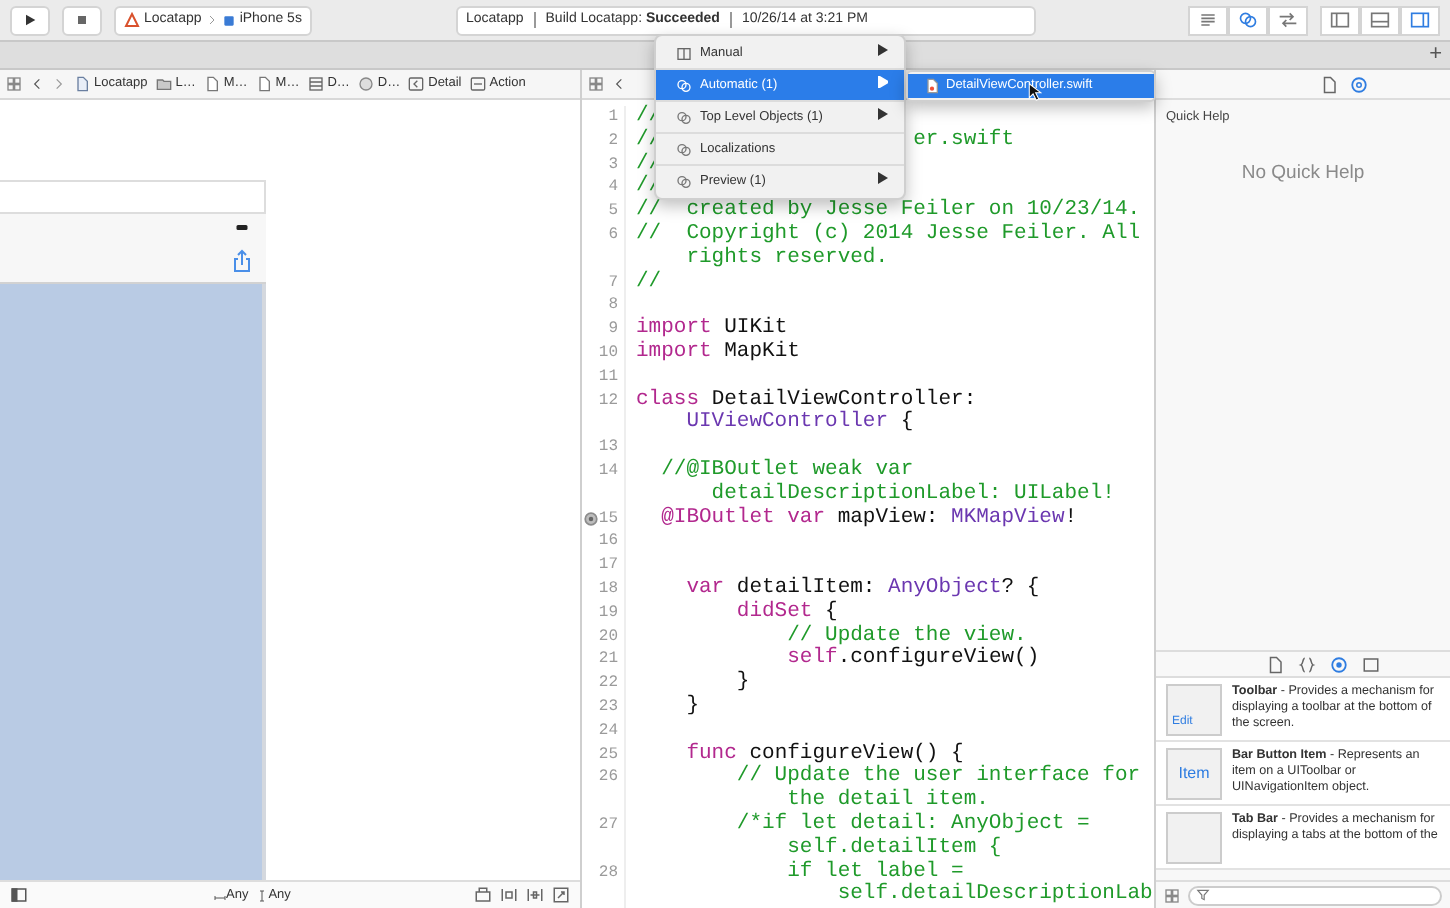 The image size is (1450, 908). Describe the element at coordinates (786, 259) in the screenshot. I see `code-line: rights reserved.` at that location.